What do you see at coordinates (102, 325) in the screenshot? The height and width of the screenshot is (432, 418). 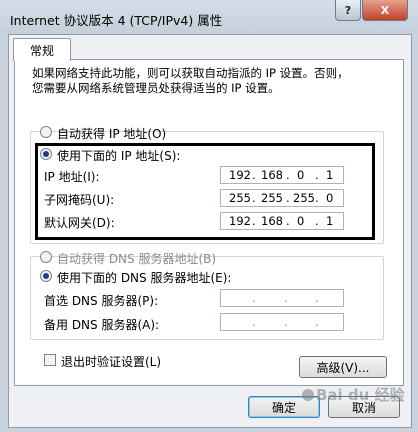 I see `alternate-dns-label: 备用 DNS 服务器(A):` at bounding box center [102, 325].